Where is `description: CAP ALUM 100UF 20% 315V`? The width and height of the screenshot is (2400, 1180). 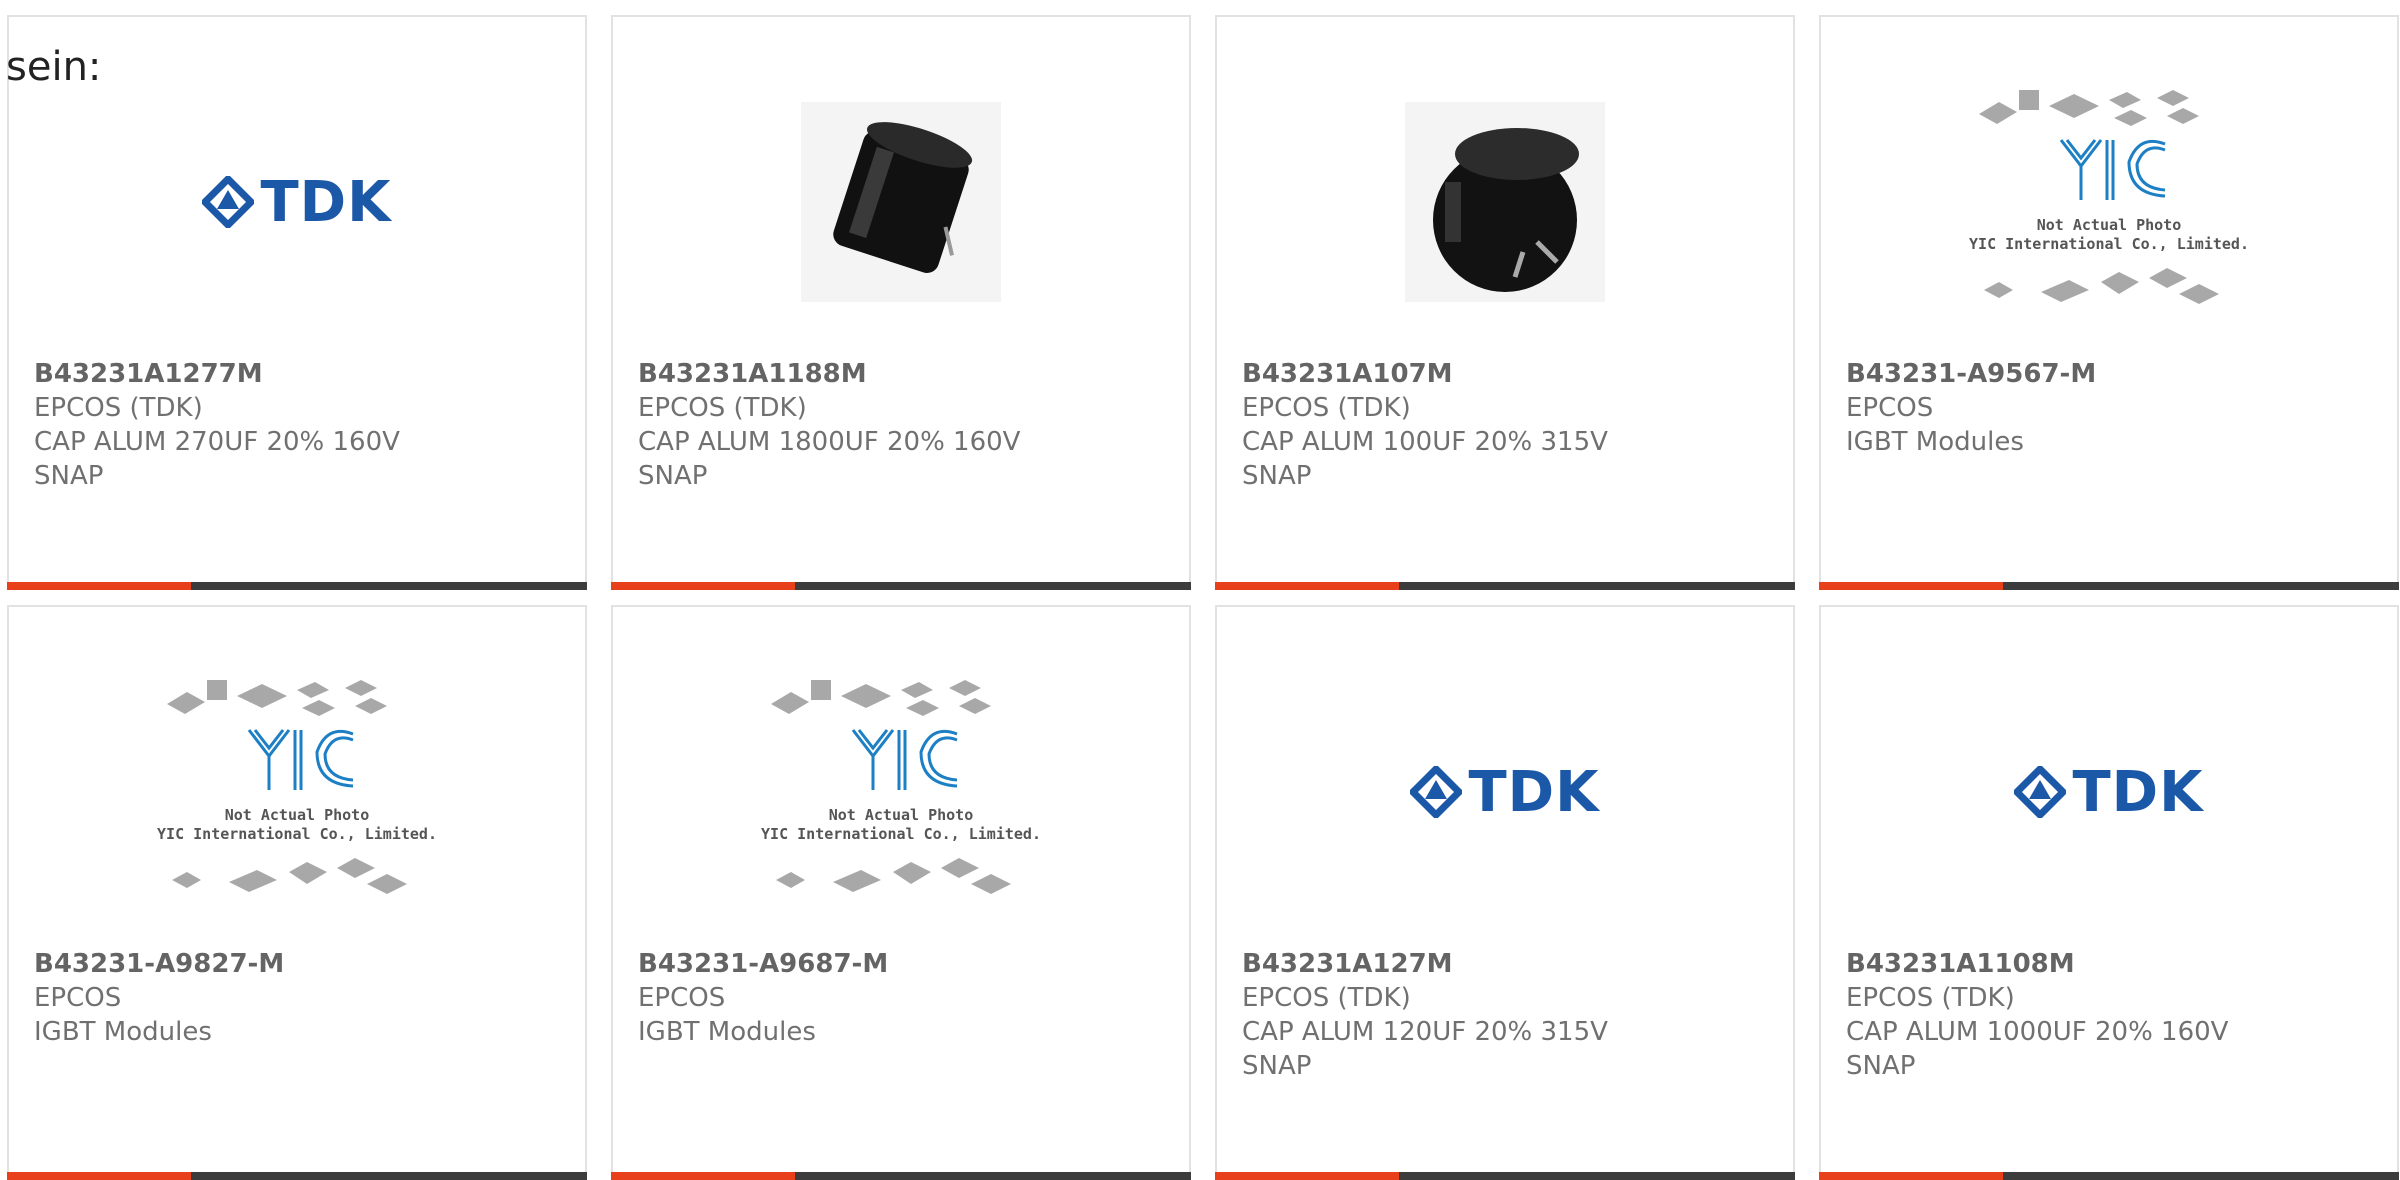
description: CAP ALUM 100UF 20% 315V is located at coordinates (1425, 442).